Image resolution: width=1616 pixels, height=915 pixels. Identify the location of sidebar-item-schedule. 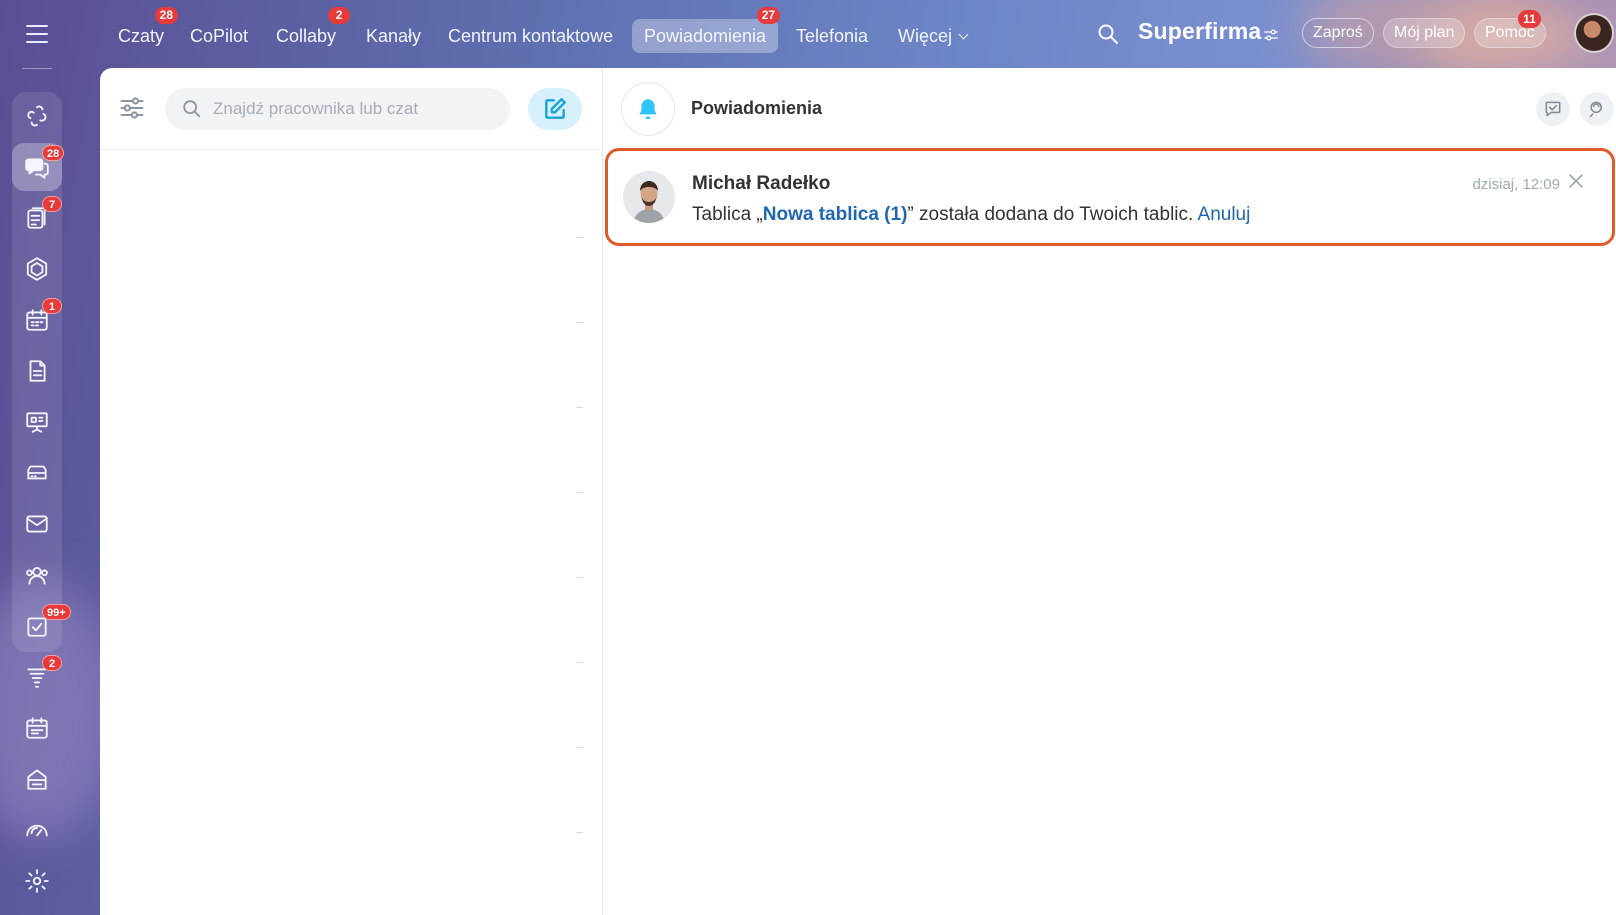
(37, 728).